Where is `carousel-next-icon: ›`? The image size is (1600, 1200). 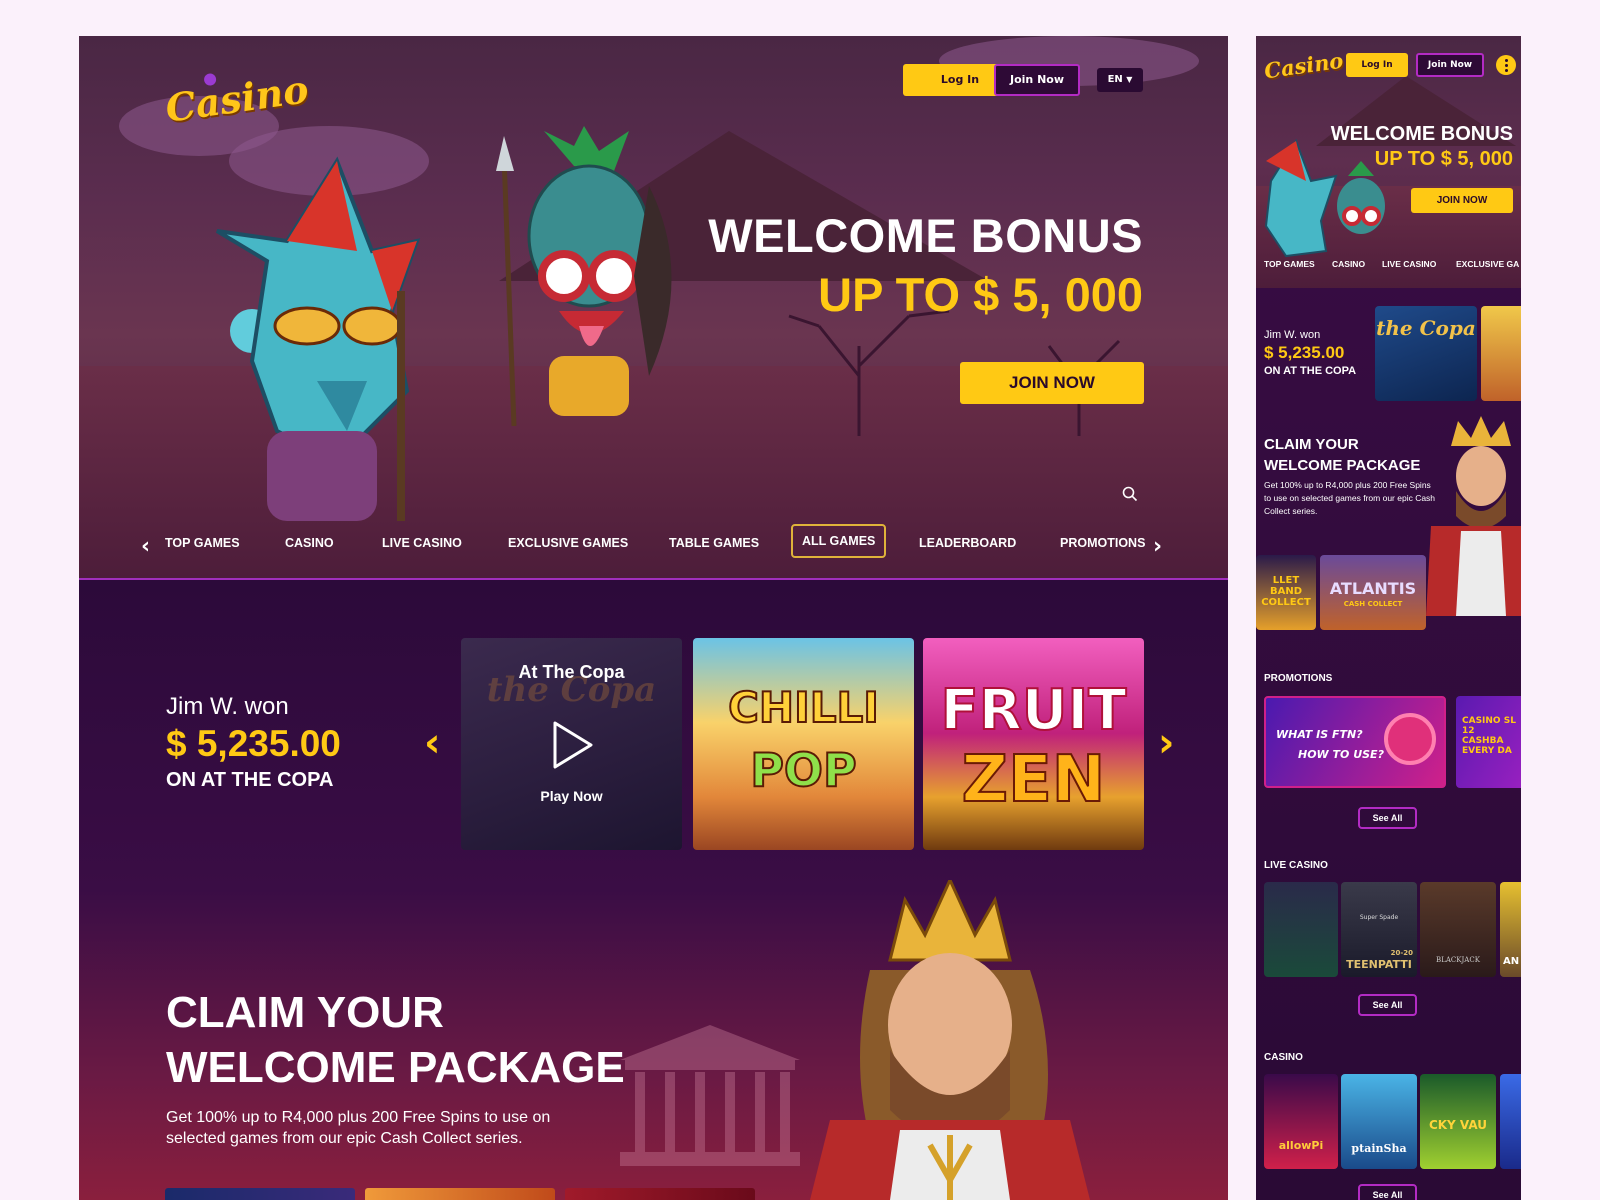
carousel-next-icon: › is located at coordinates (1166, 743).